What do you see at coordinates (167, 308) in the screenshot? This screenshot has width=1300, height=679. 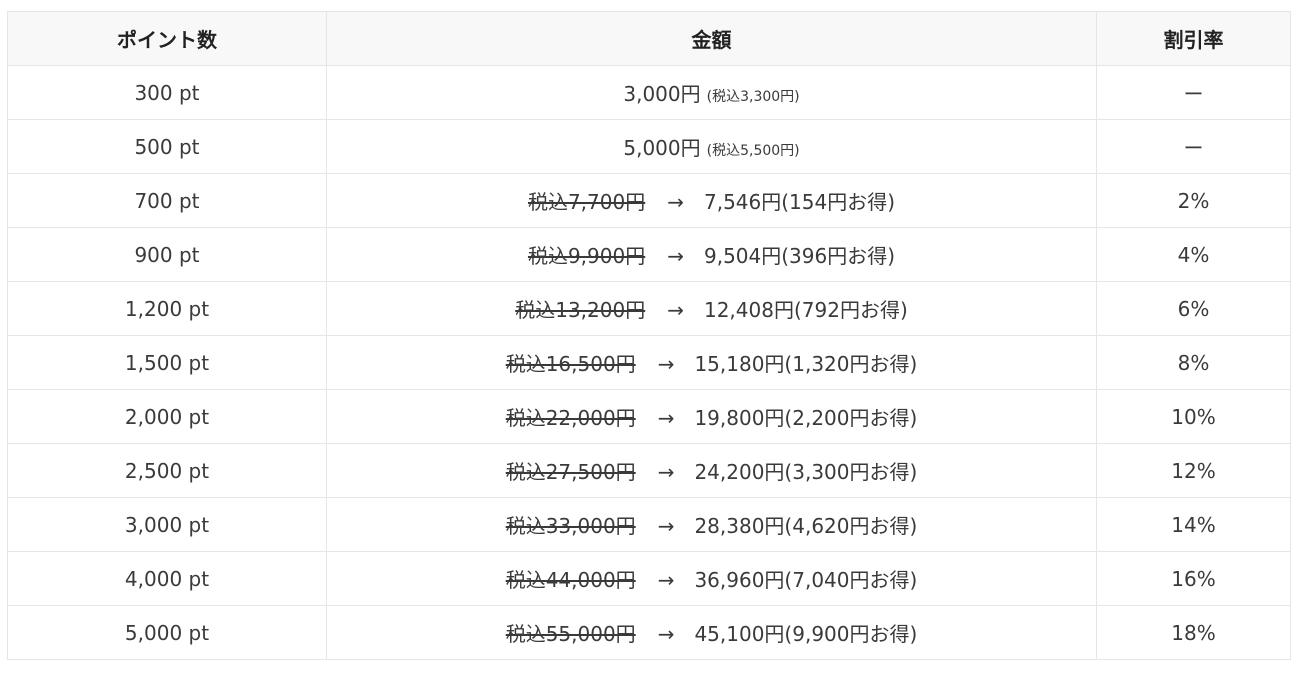 I see `points-cell: 1,200 pt` at bounding box center [167, 308].